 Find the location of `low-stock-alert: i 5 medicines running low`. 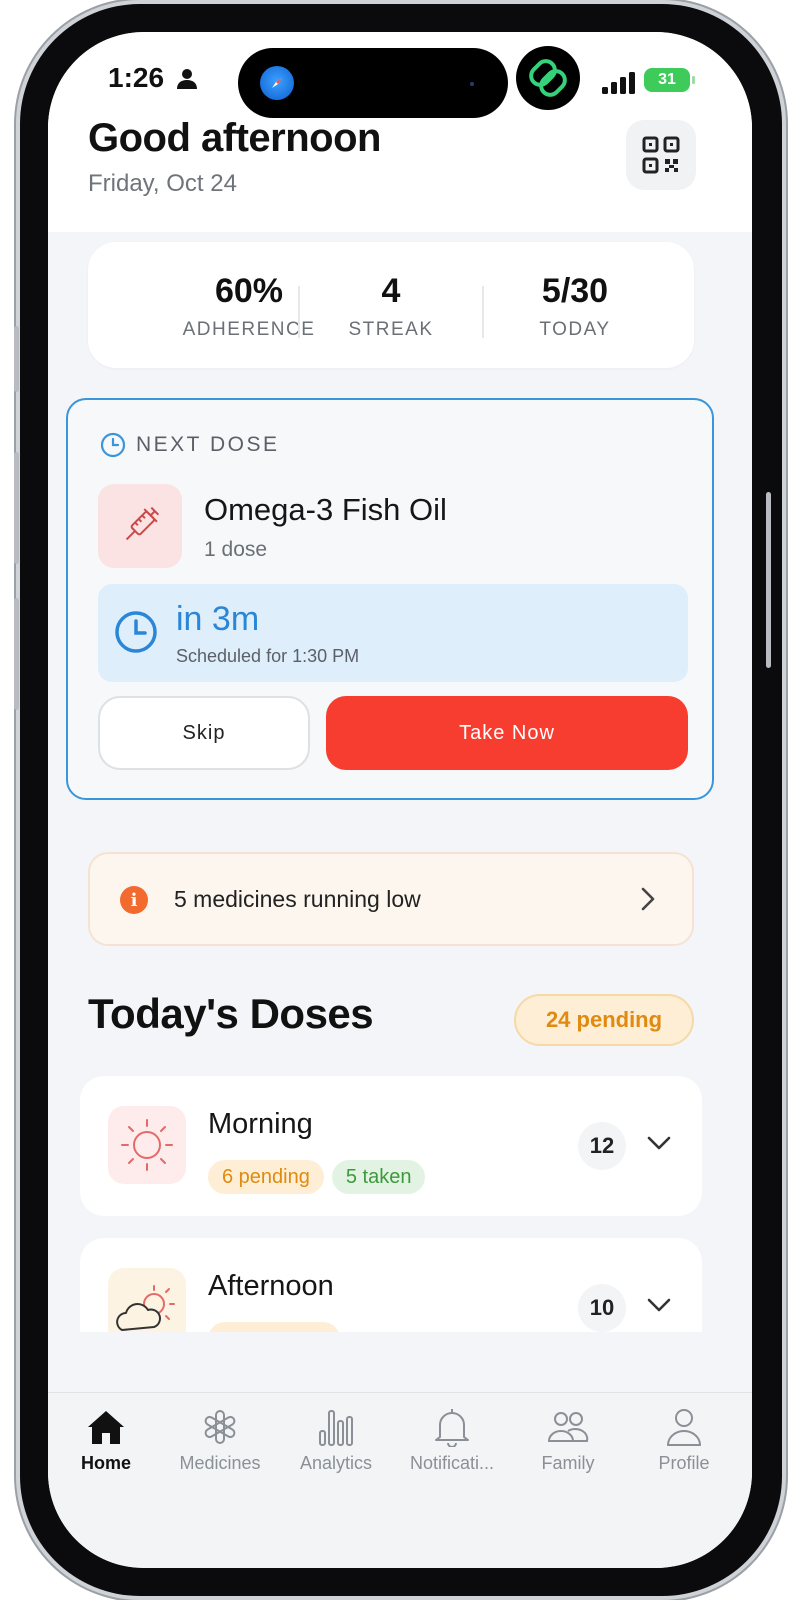

low-stock-alert: i 5 medicines running low is located at coordinates (391, 899).